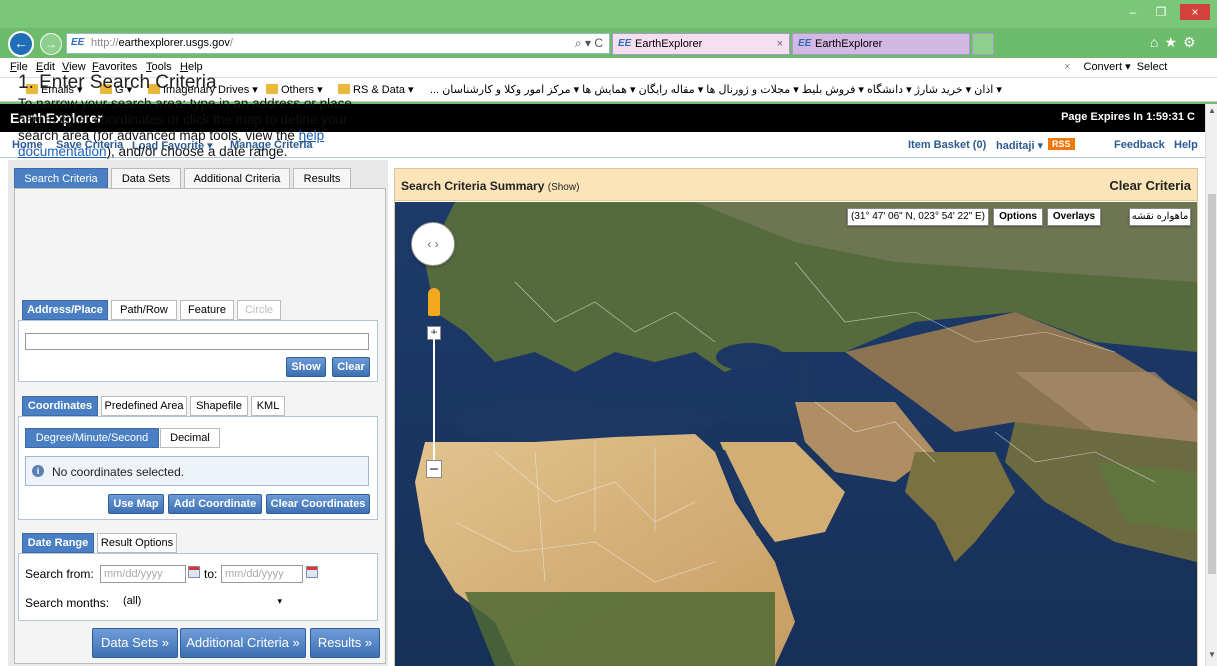 The height and width of the screenshot is (666, 1217). I want to click on show-button: Show, so click(306, 367).